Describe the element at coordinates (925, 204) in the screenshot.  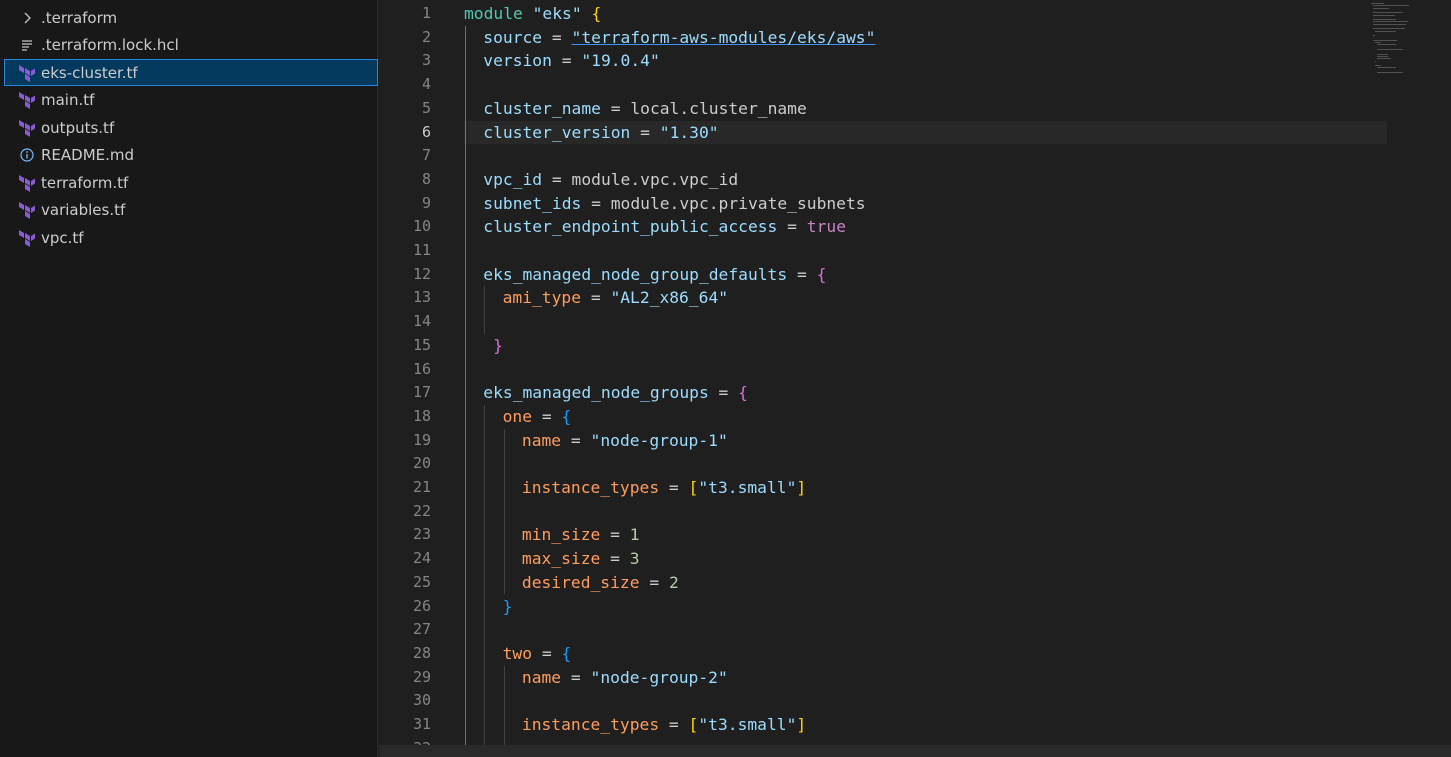
I see `code-line: subnet_ids = module.vpc.private_subnets` at that location.